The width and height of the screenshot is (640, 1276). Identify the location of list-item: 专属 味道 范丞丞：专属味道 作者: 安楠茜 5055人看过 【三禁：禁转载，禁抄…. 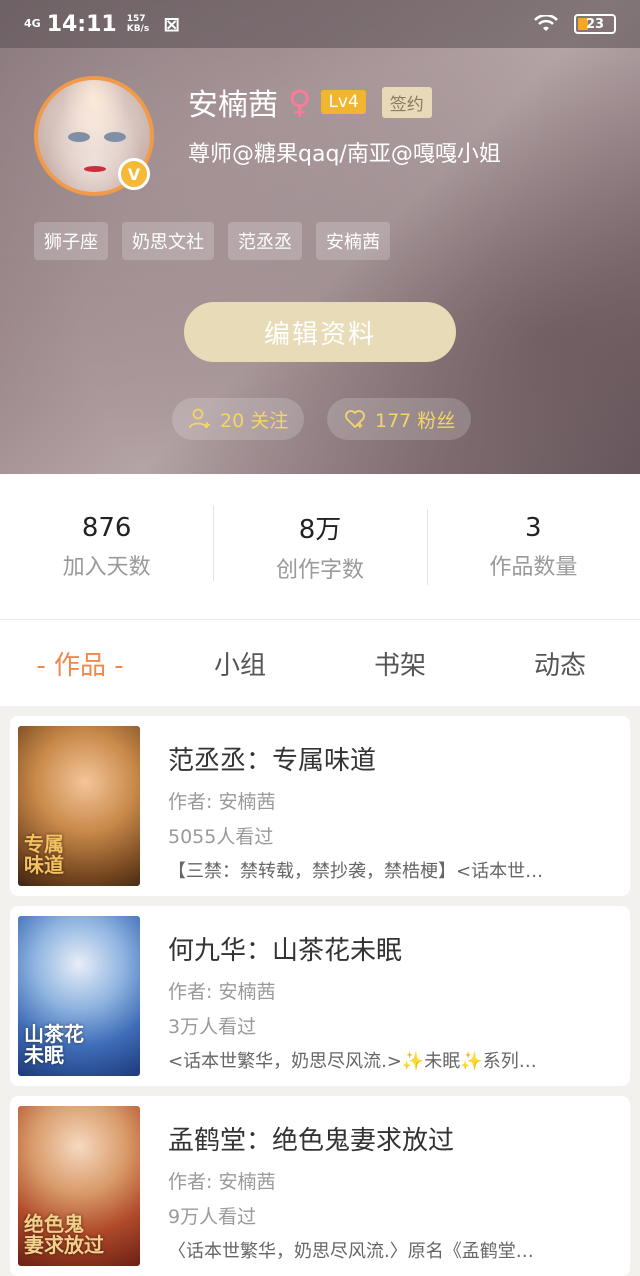
(320, 806).